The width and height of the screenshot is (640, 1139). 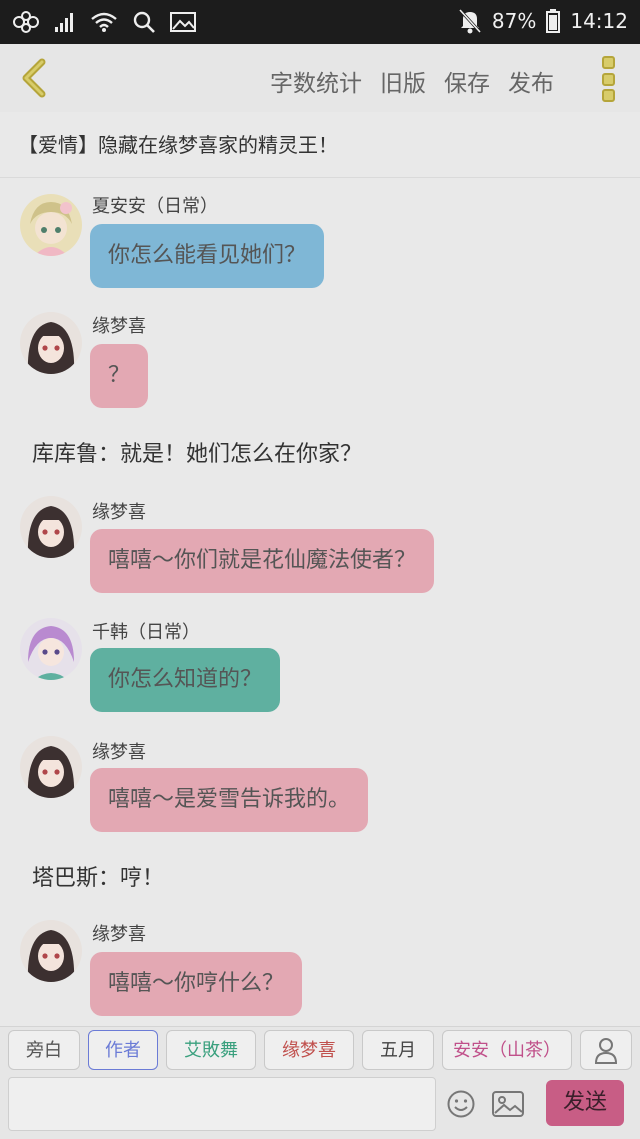 What do you see at coordinates (119, 376) in the screenshot?
I see `message-bubble: ？` at bounding box center [119, 376].